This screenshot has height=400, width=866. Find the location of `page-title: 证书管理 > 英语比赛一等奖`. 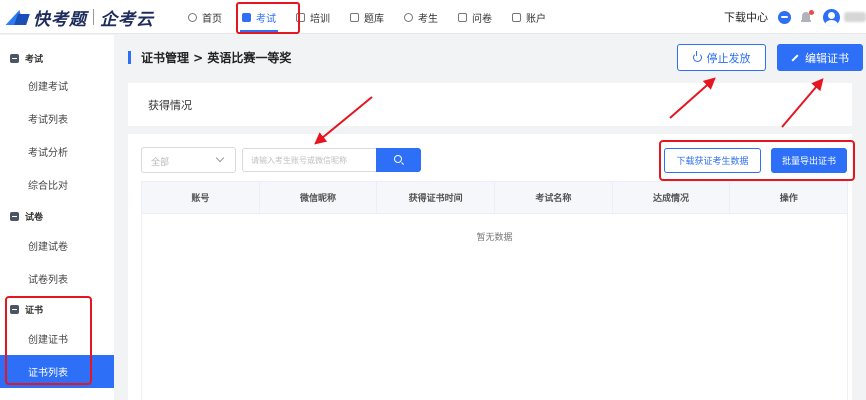

page-title: 证书管理 > 英语比赛一等奖 is located at coordinates (216, 58).